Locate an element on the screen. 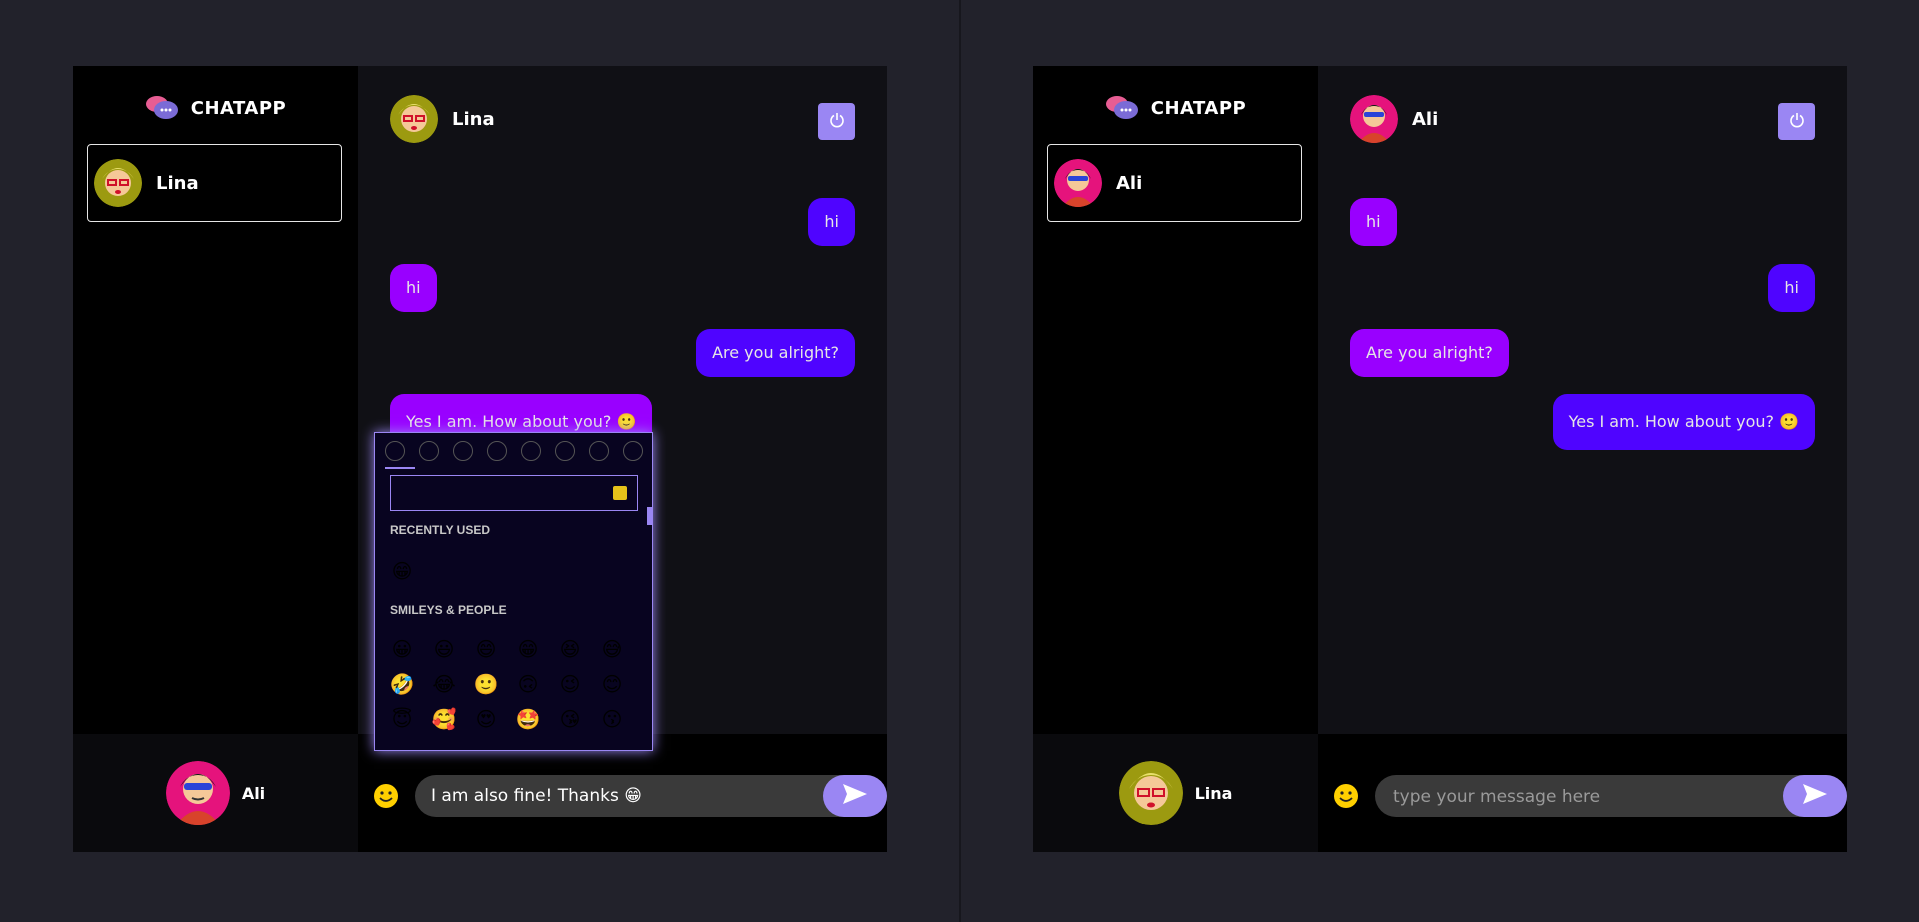 The image size is (1919, 922). emoji-option: 😄 is located at coordinates (486, 649).